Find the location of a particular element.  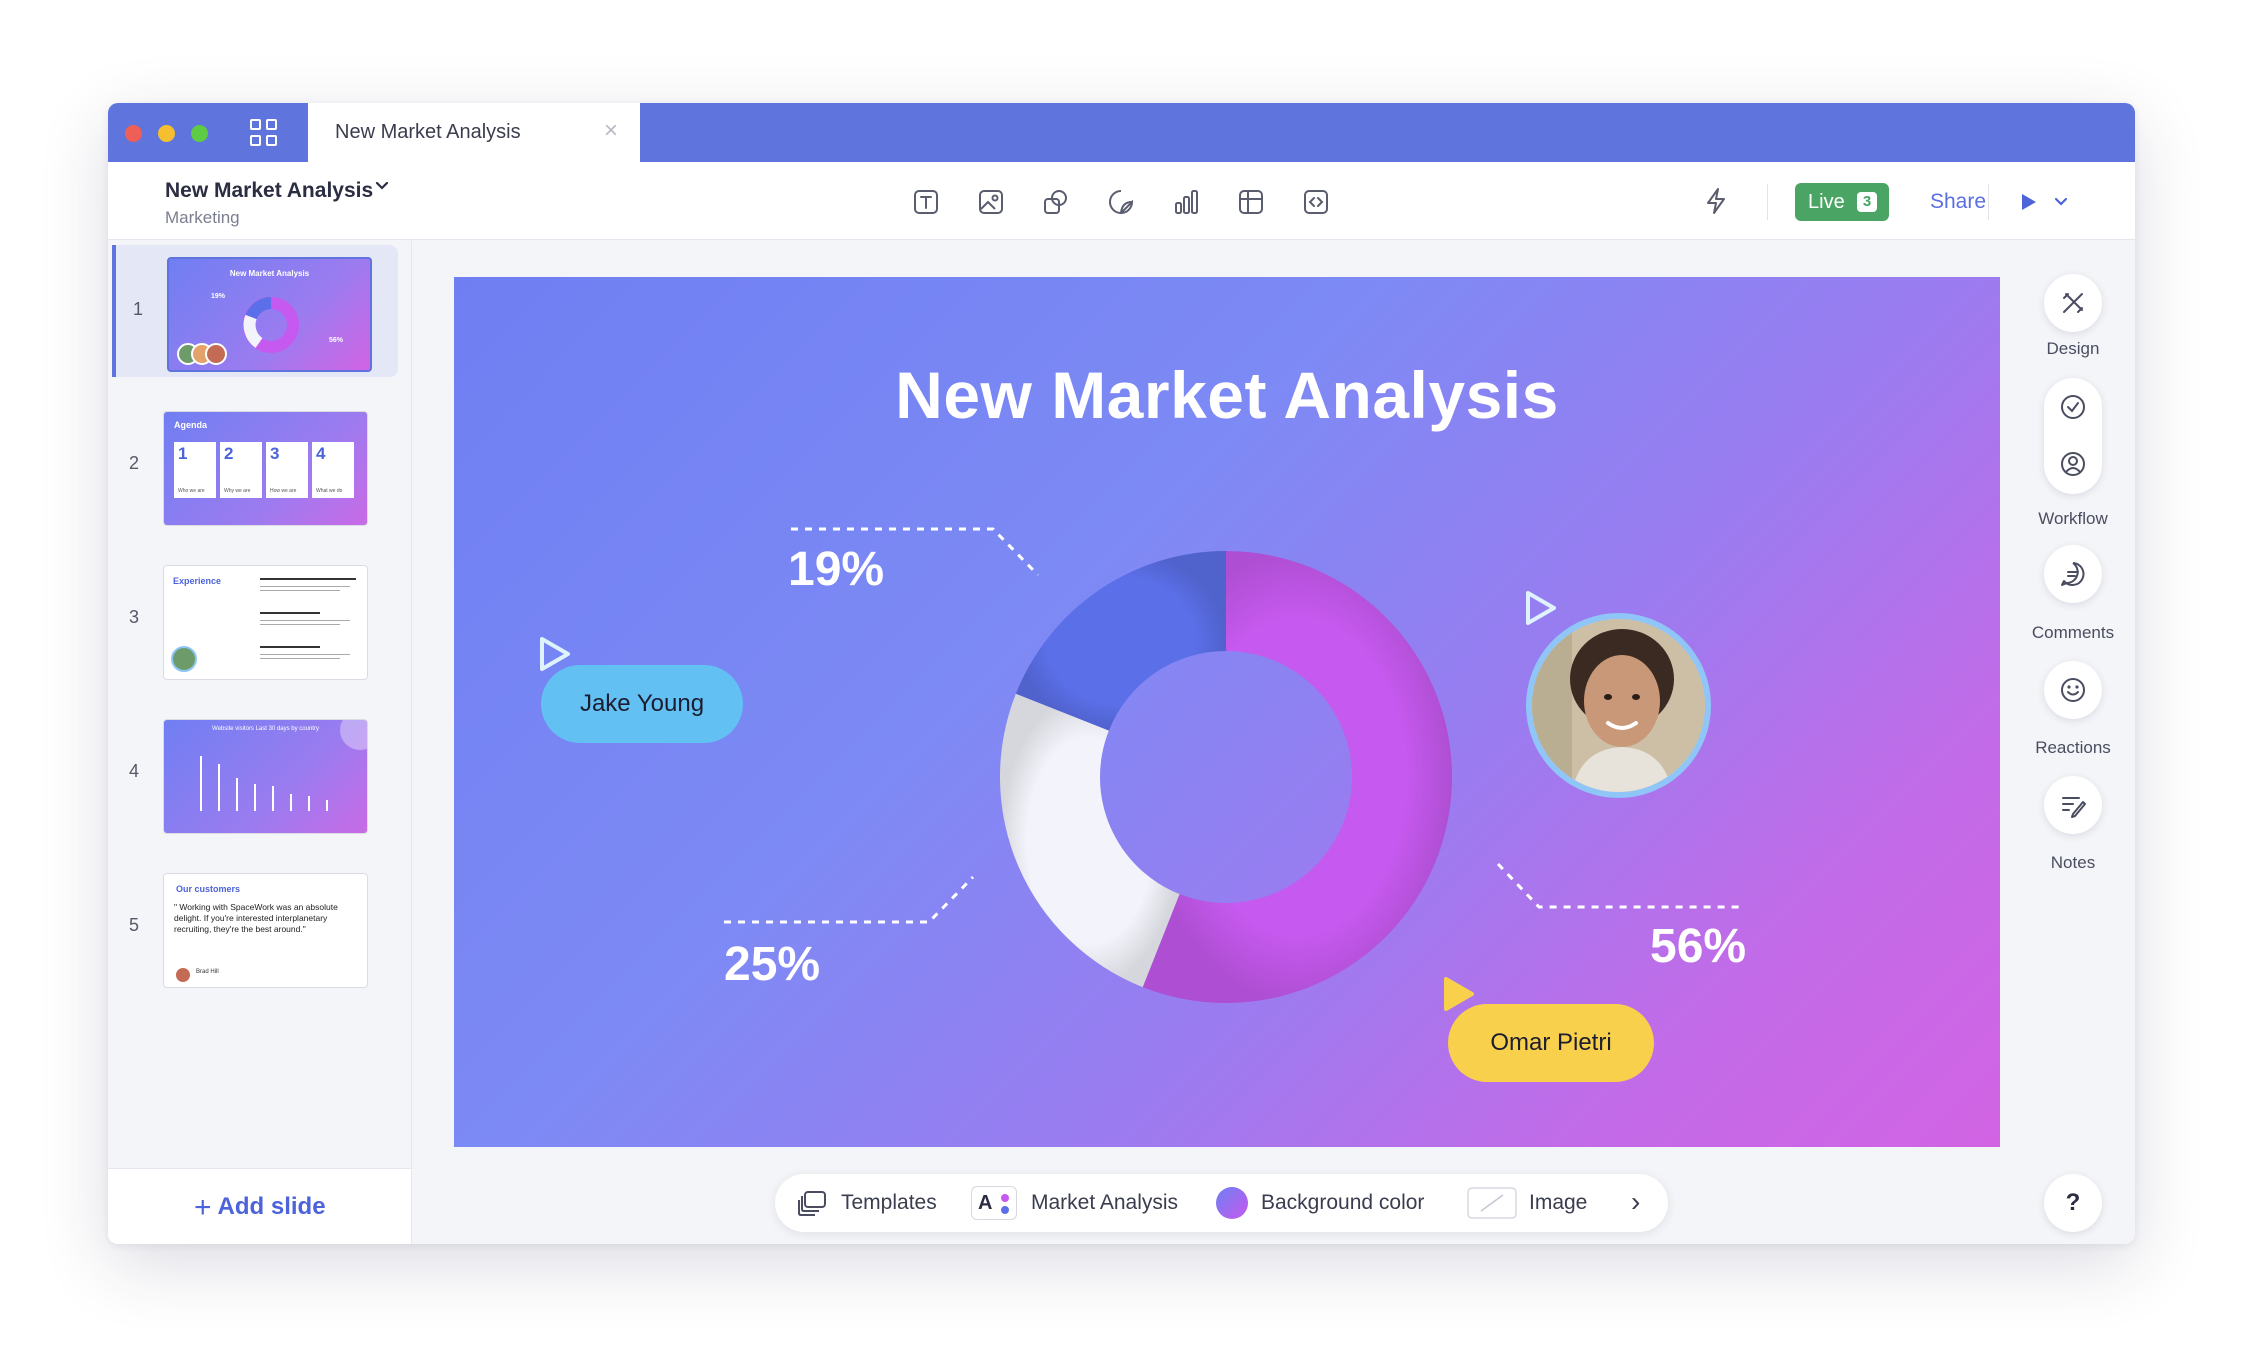

donut-chart is located at coordinates (1226, 777).